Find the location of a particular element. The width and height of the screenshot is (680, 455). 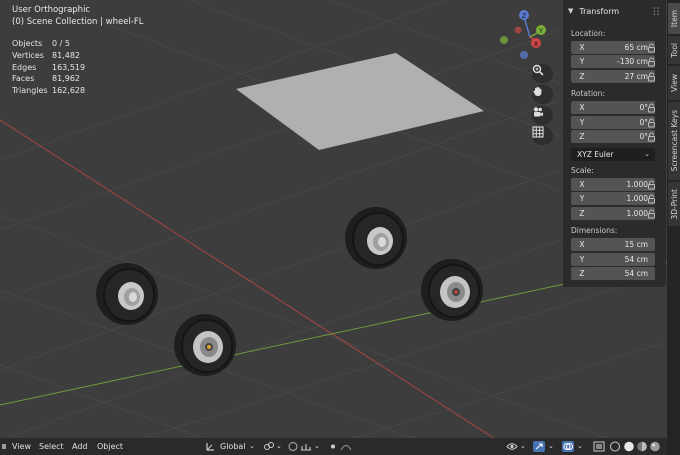

stat-row: Edges 163,519 is located at coordinates (49, 67).